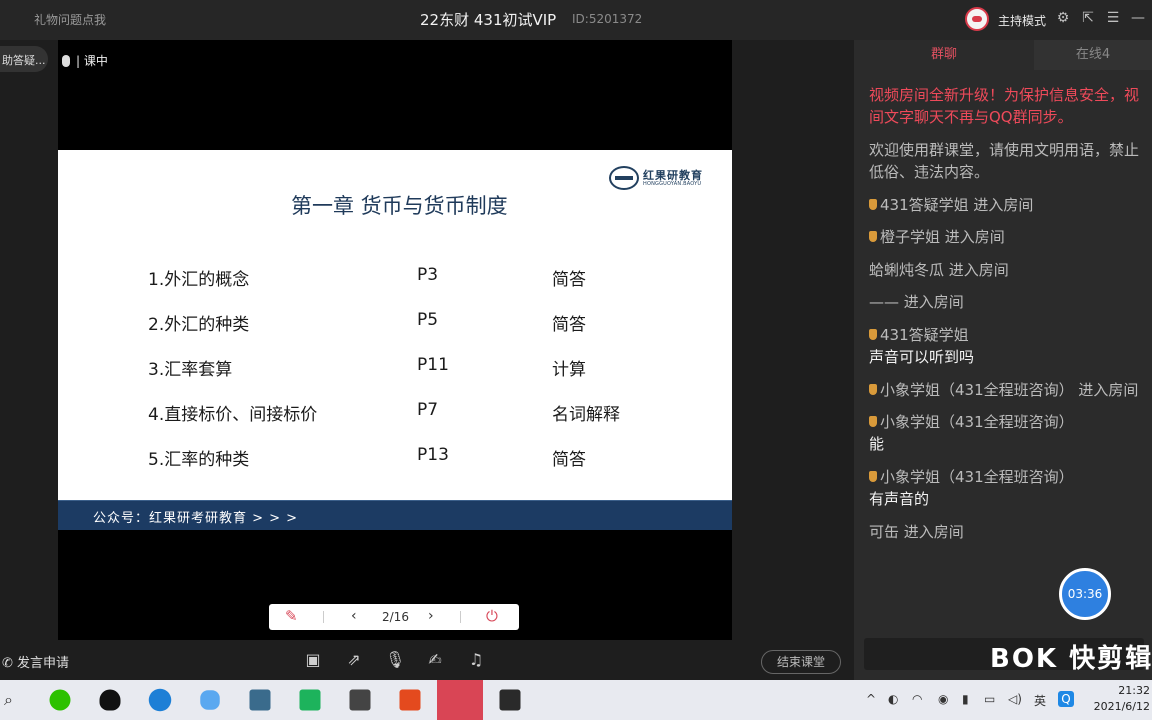  I want to click on whiteboard-icon: ✍, so click(435, 660).